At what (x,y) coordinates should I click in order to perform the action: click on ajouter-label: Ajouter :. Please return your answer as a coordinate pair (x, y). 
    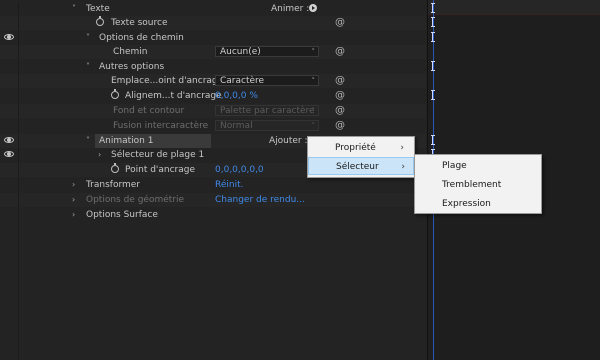
    Looking at the image, I should click on (288, 141).